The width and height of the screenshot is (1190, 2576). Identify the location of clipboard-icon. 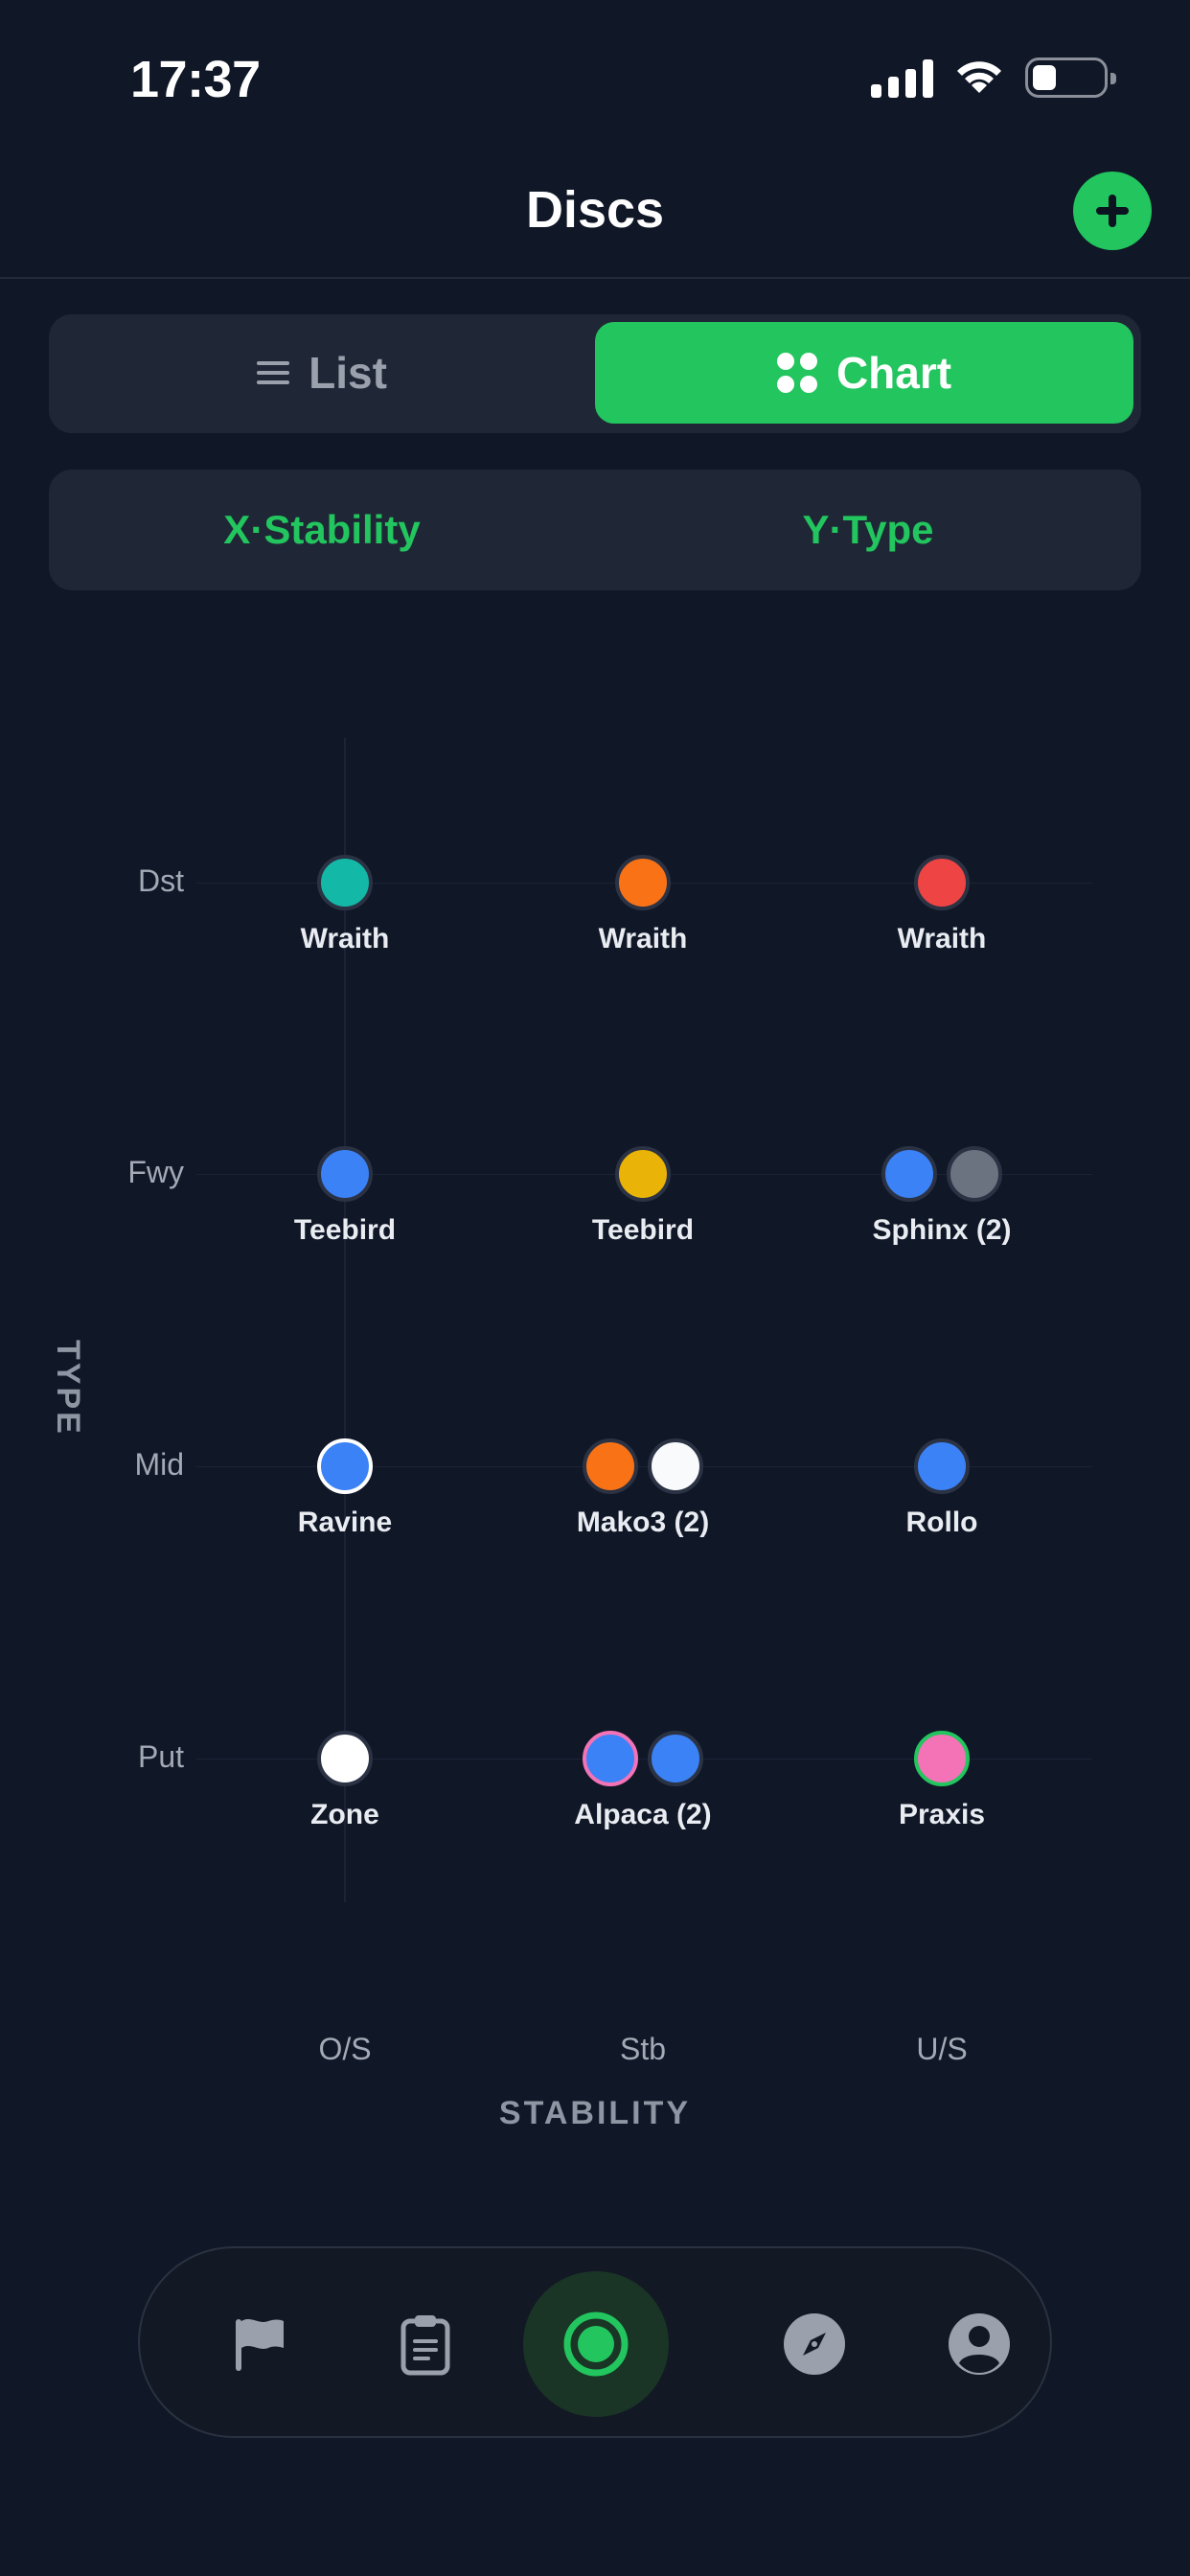
(425, 2345).